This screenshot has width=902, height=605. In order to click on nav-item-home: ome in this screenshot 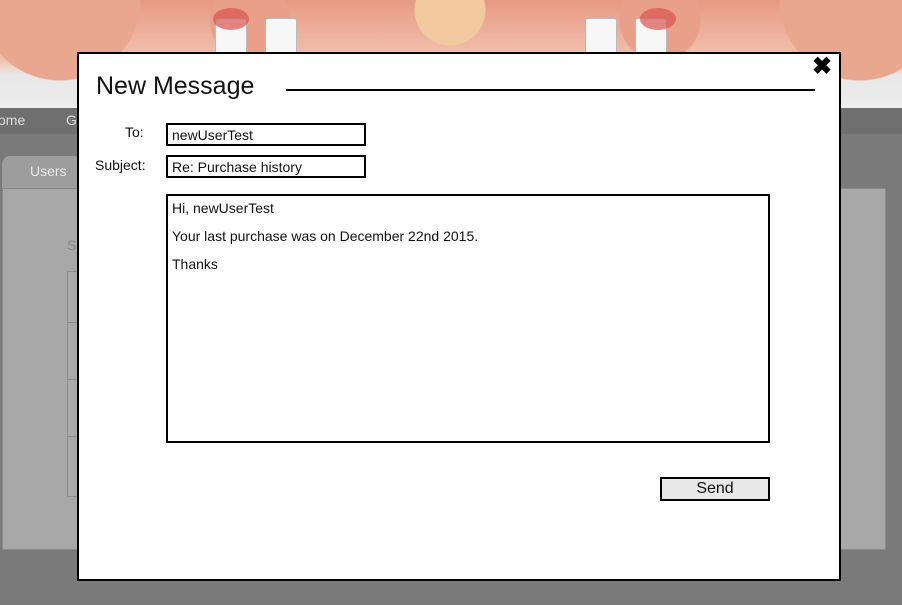, I will do `click(12, 120)`.